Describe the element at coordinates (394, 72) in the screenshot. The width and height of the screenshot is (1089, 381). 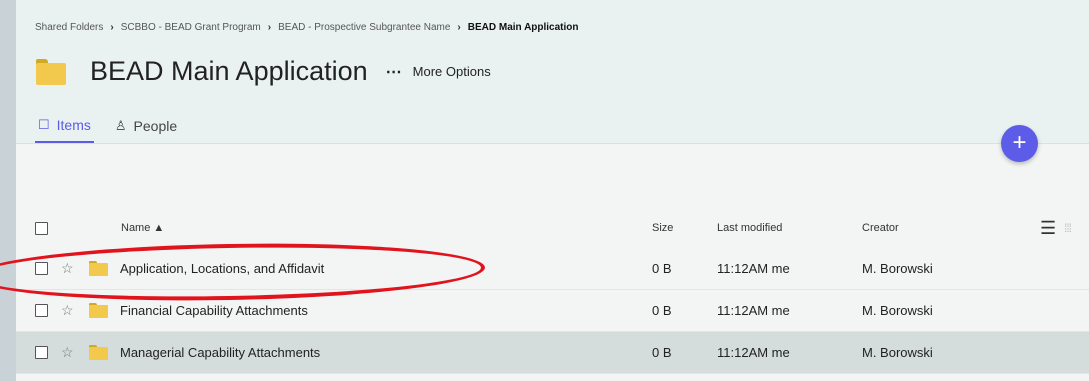
I see `more-options-icon: ⋯` at that location.